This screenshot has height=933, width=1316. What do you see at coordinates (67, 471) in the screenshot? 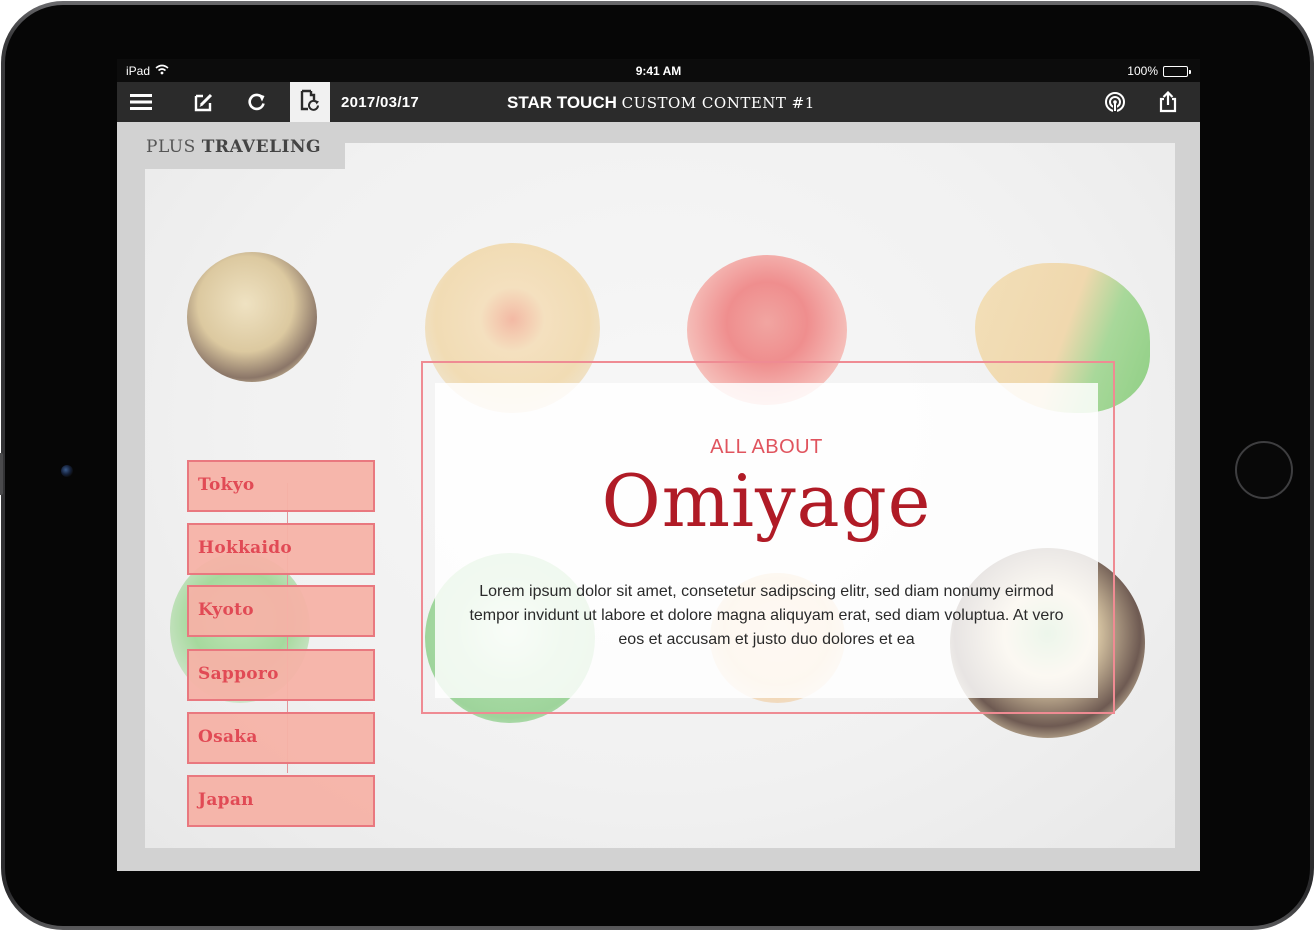
I see `camera-icon` at bounding box center [67, 471].